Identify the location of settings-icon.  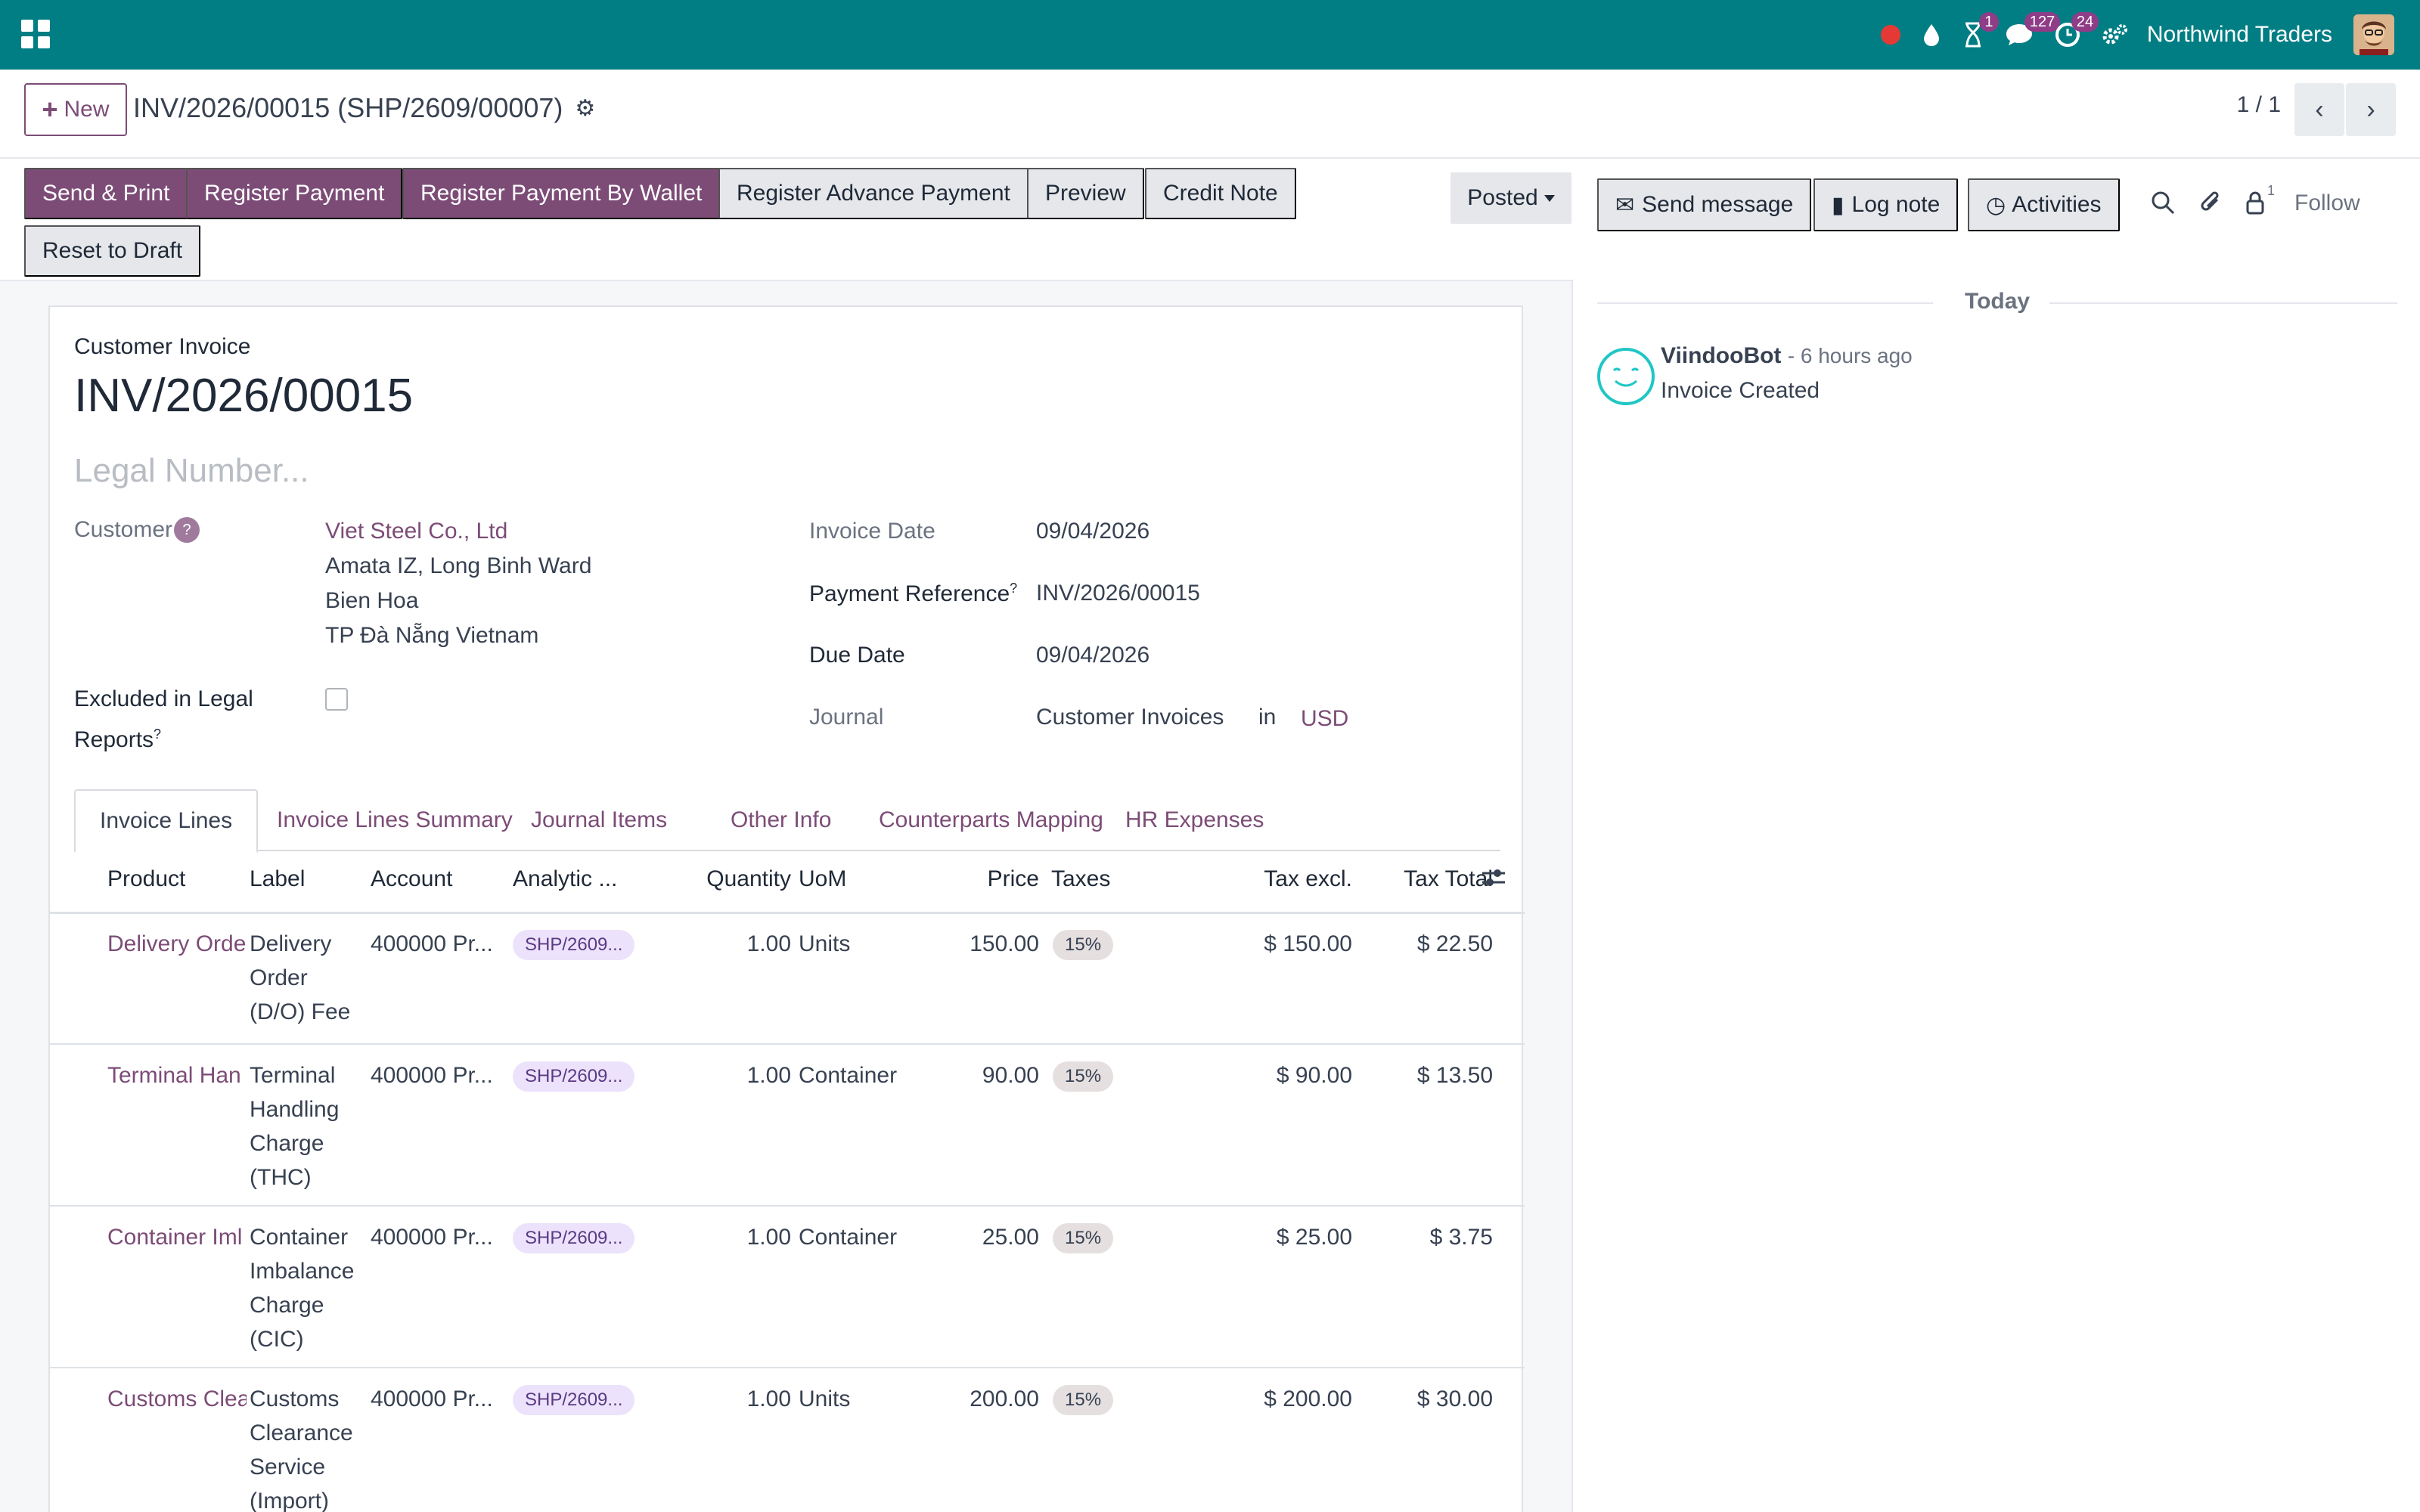
(2115, 35).